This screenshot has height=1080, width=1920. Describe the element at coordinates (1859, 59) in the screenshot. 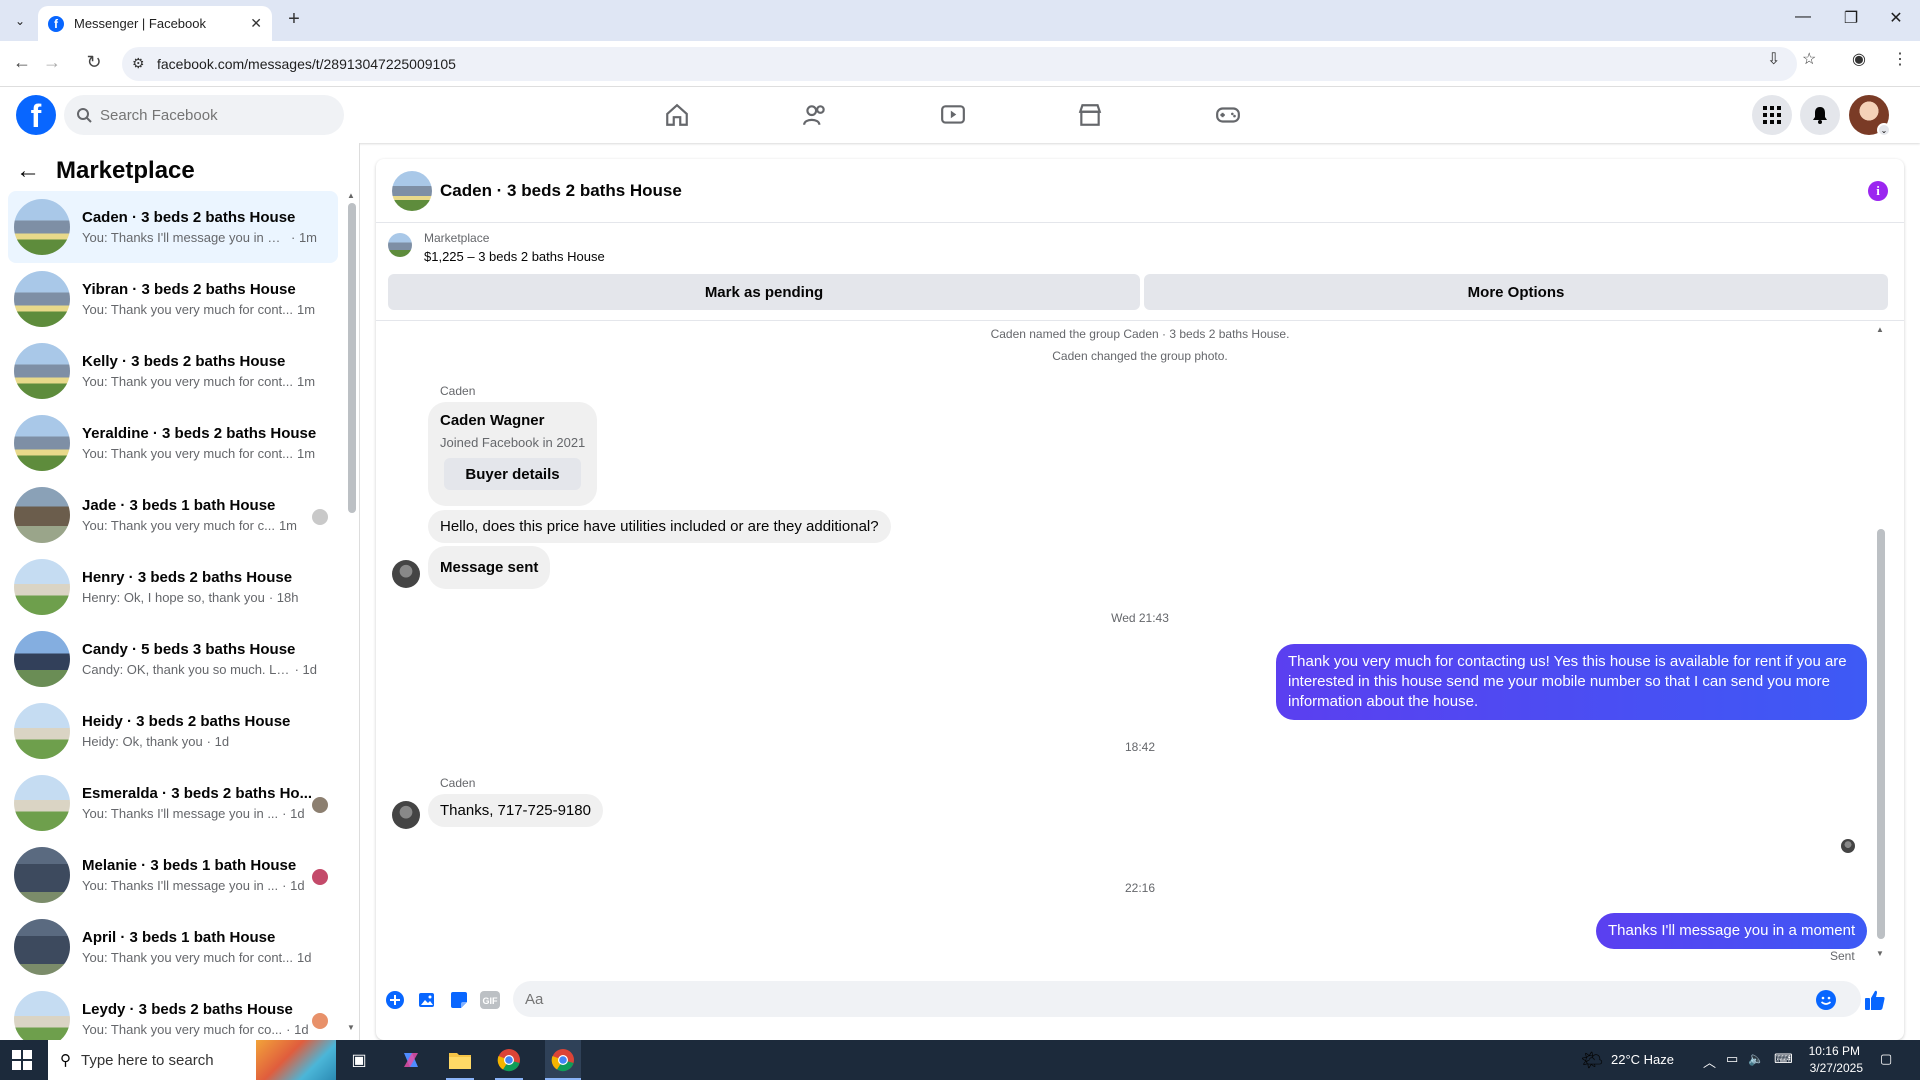

I see `profile-icon: ◉` at that location.